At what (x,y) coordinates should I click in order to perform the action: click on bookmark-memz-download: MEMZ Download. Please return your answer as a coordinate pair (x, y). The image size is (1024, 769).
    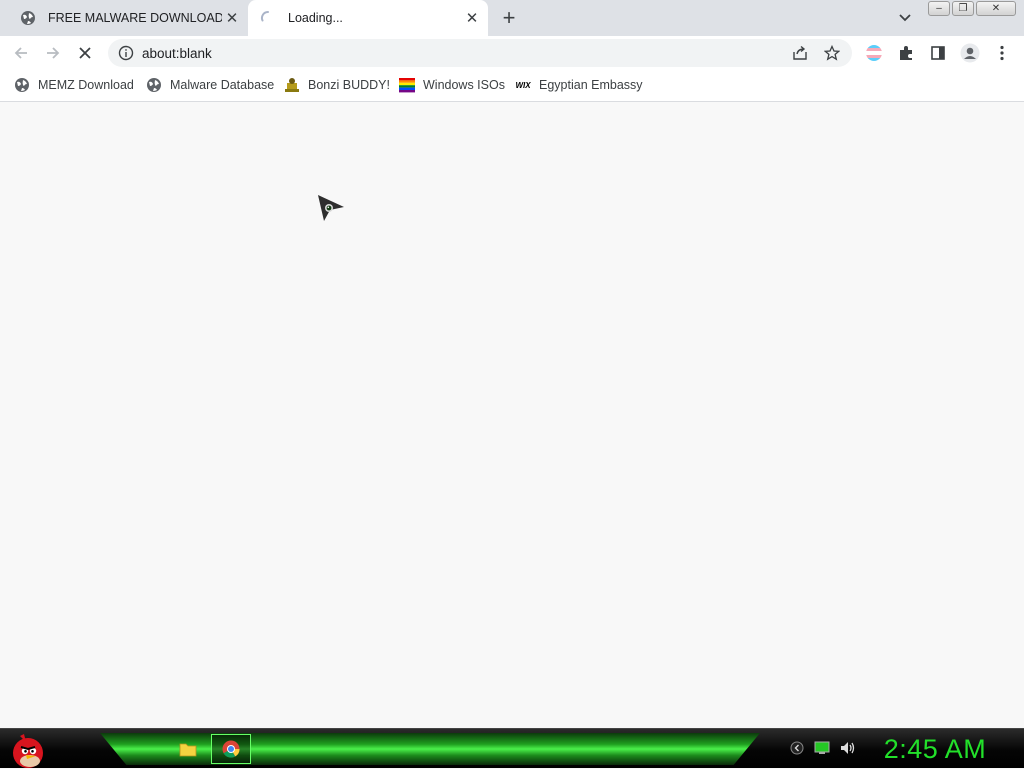
    Looking at the image, I should click on (74, 85).